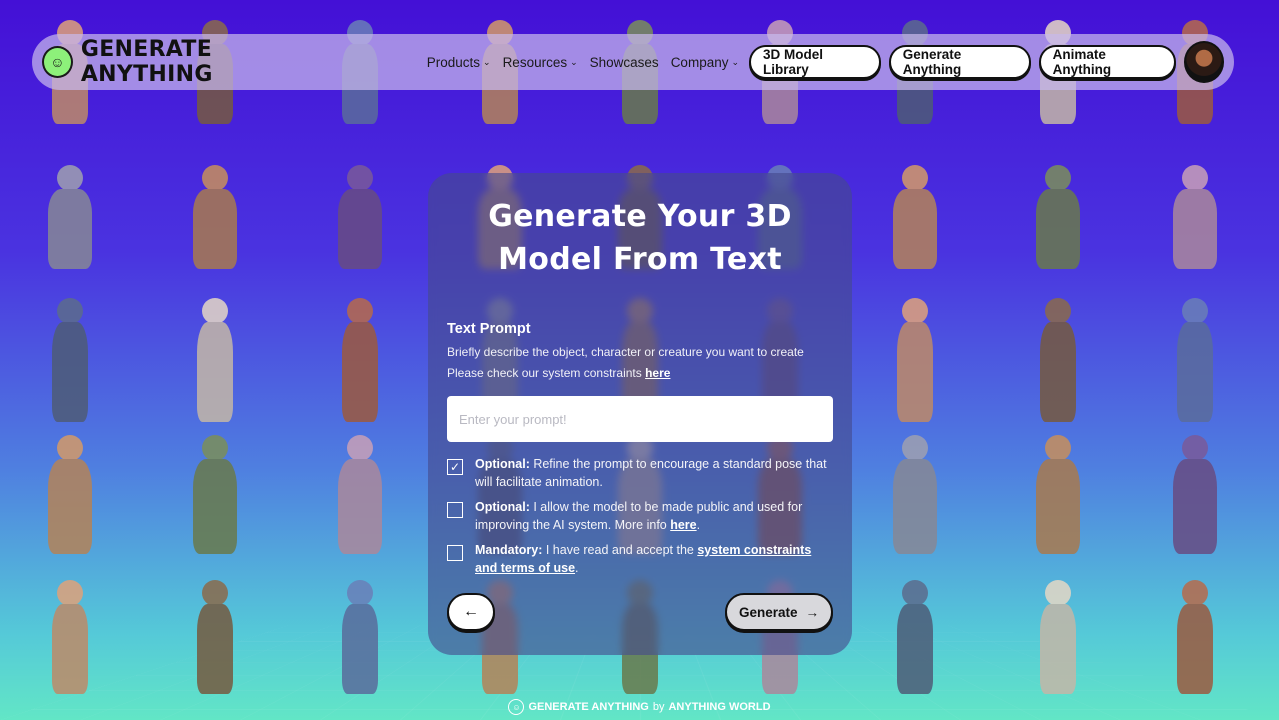 The height and width of the screenshot is (720, 1279). I want to click on card-actions: ← Generate →, so click(640, 613).